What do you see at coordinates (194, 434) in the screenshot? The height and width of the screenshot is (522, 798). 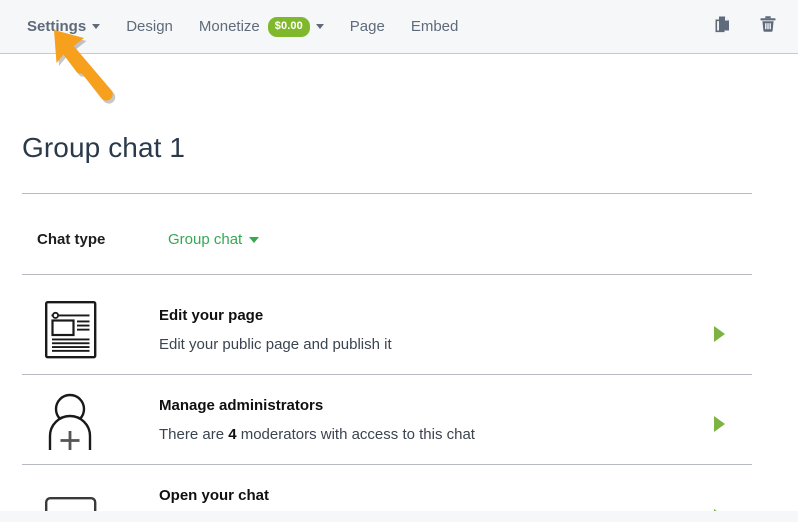 I see `desc-text-before: There are` at bounding box center [194, 434].